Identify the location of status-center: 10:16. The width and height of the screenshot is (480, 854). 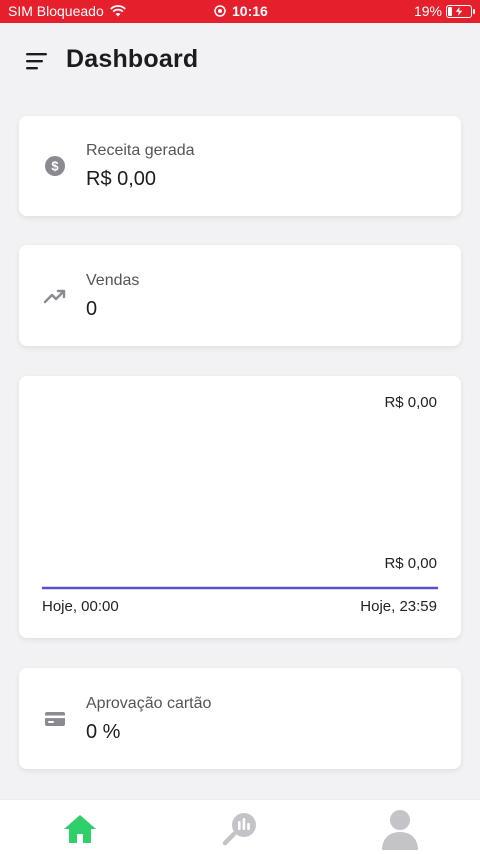
(241, 11).